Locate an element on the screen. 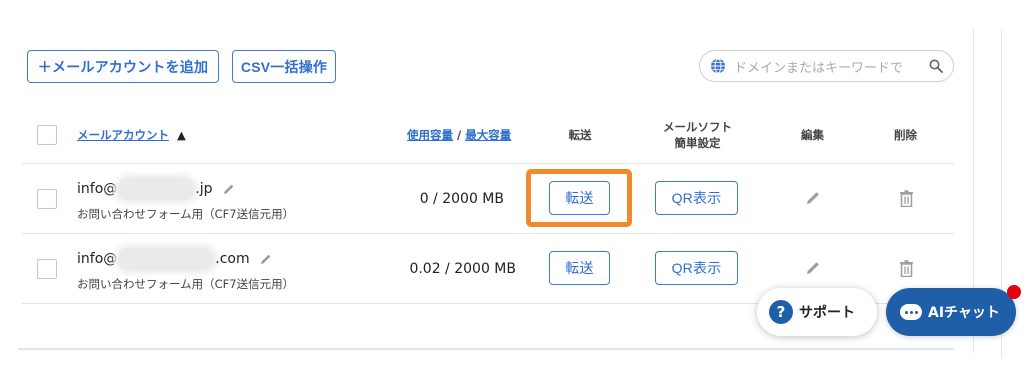 This screenshot has height=384, width=1024. quota-column-header: 使用容量 / 最大容量 is located at coordinates (459, 135).